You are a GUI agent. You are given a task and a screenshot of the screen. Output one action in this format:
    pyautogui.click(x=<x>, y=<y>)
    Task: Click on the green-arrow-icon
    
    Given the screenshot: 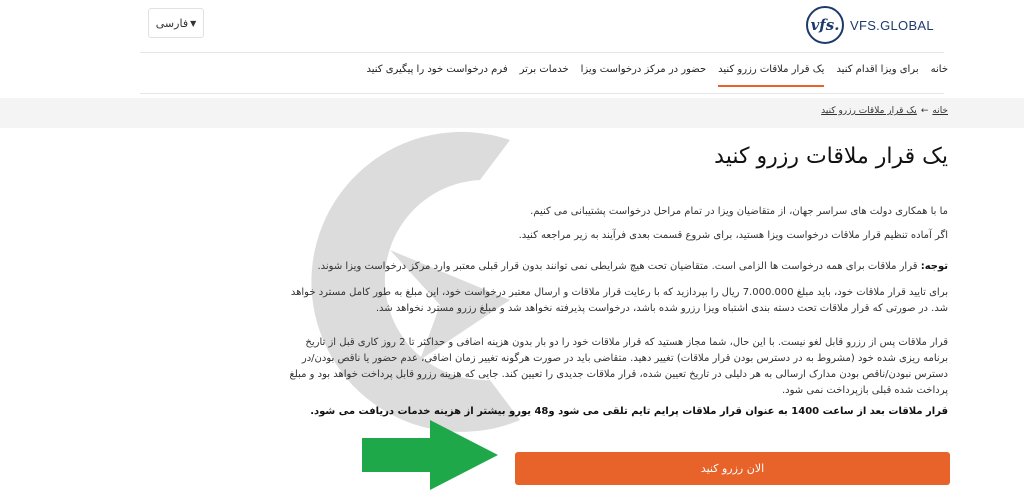 What is the action you would take?
    pyautogui.click(x=430, y=455)
    